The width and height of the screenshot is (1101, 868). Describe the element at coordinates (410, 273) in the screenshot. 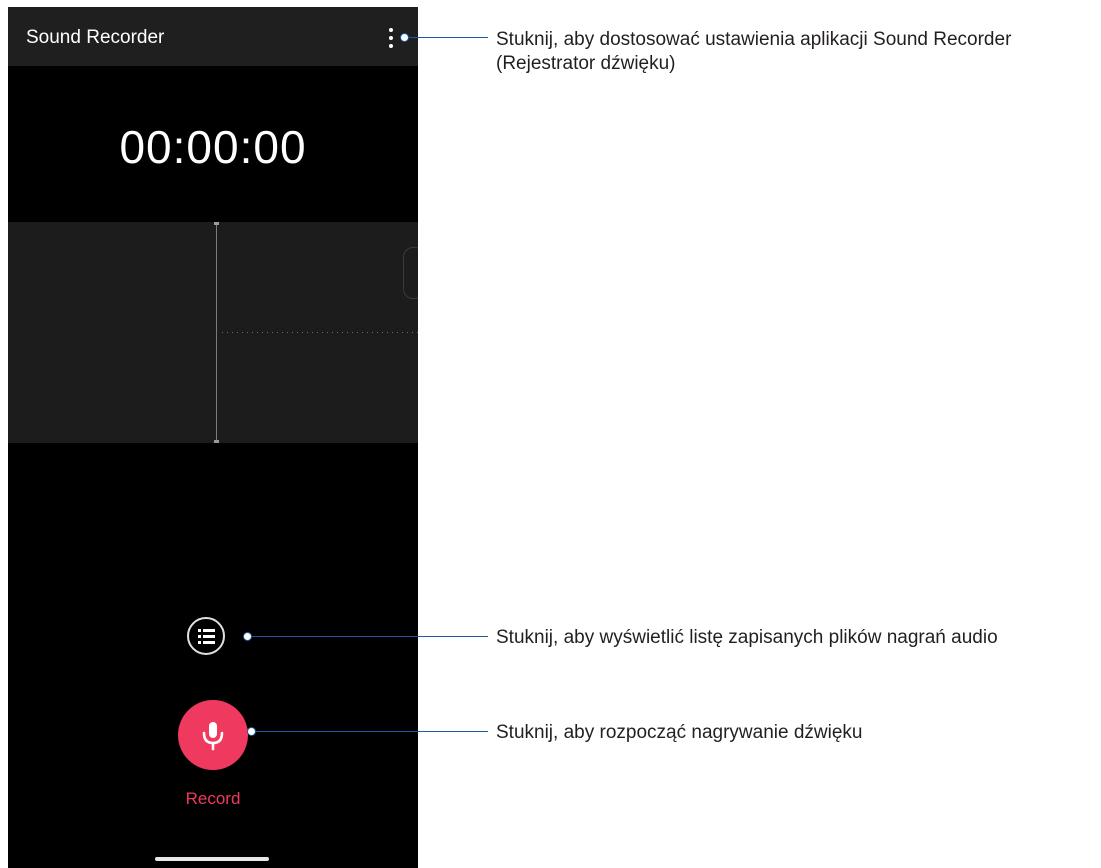

I see `waveform-marker` at that location.